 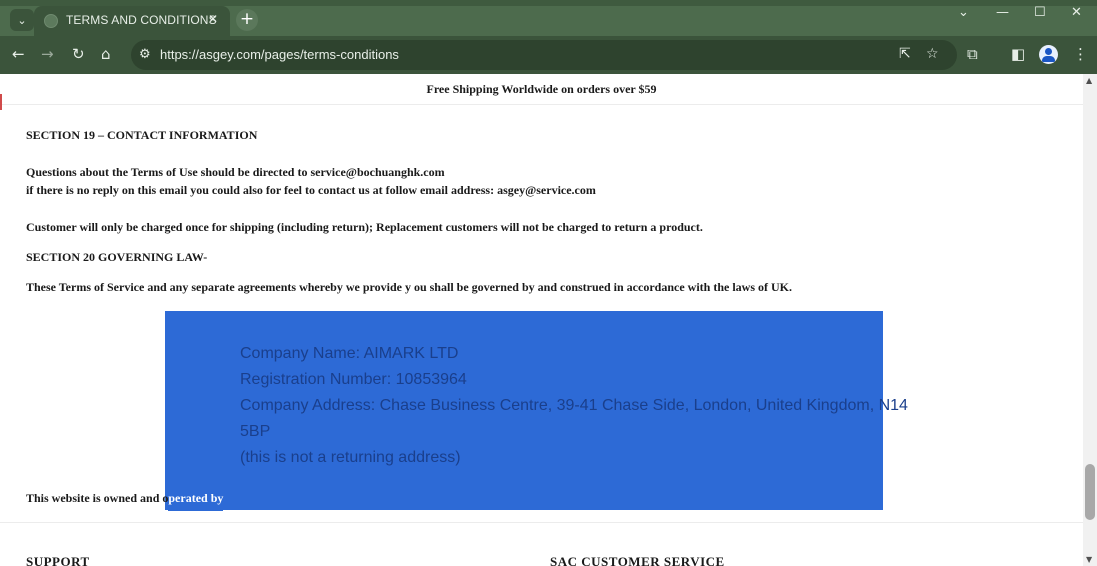 What do you see at coordinates (1090, 492) in the screenshot?
I see `scrollbar-thumb` at bounding box center [1090, 492].